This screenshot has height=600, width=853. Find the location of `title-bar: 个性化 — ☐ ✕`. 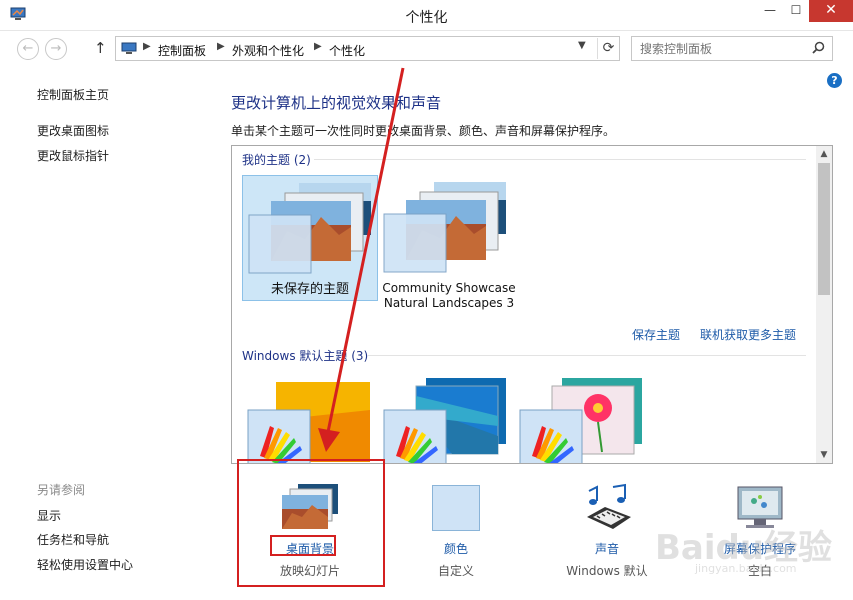

title-bar: 个性化 — ☐ ✕ is located at coordinates (426, 15).